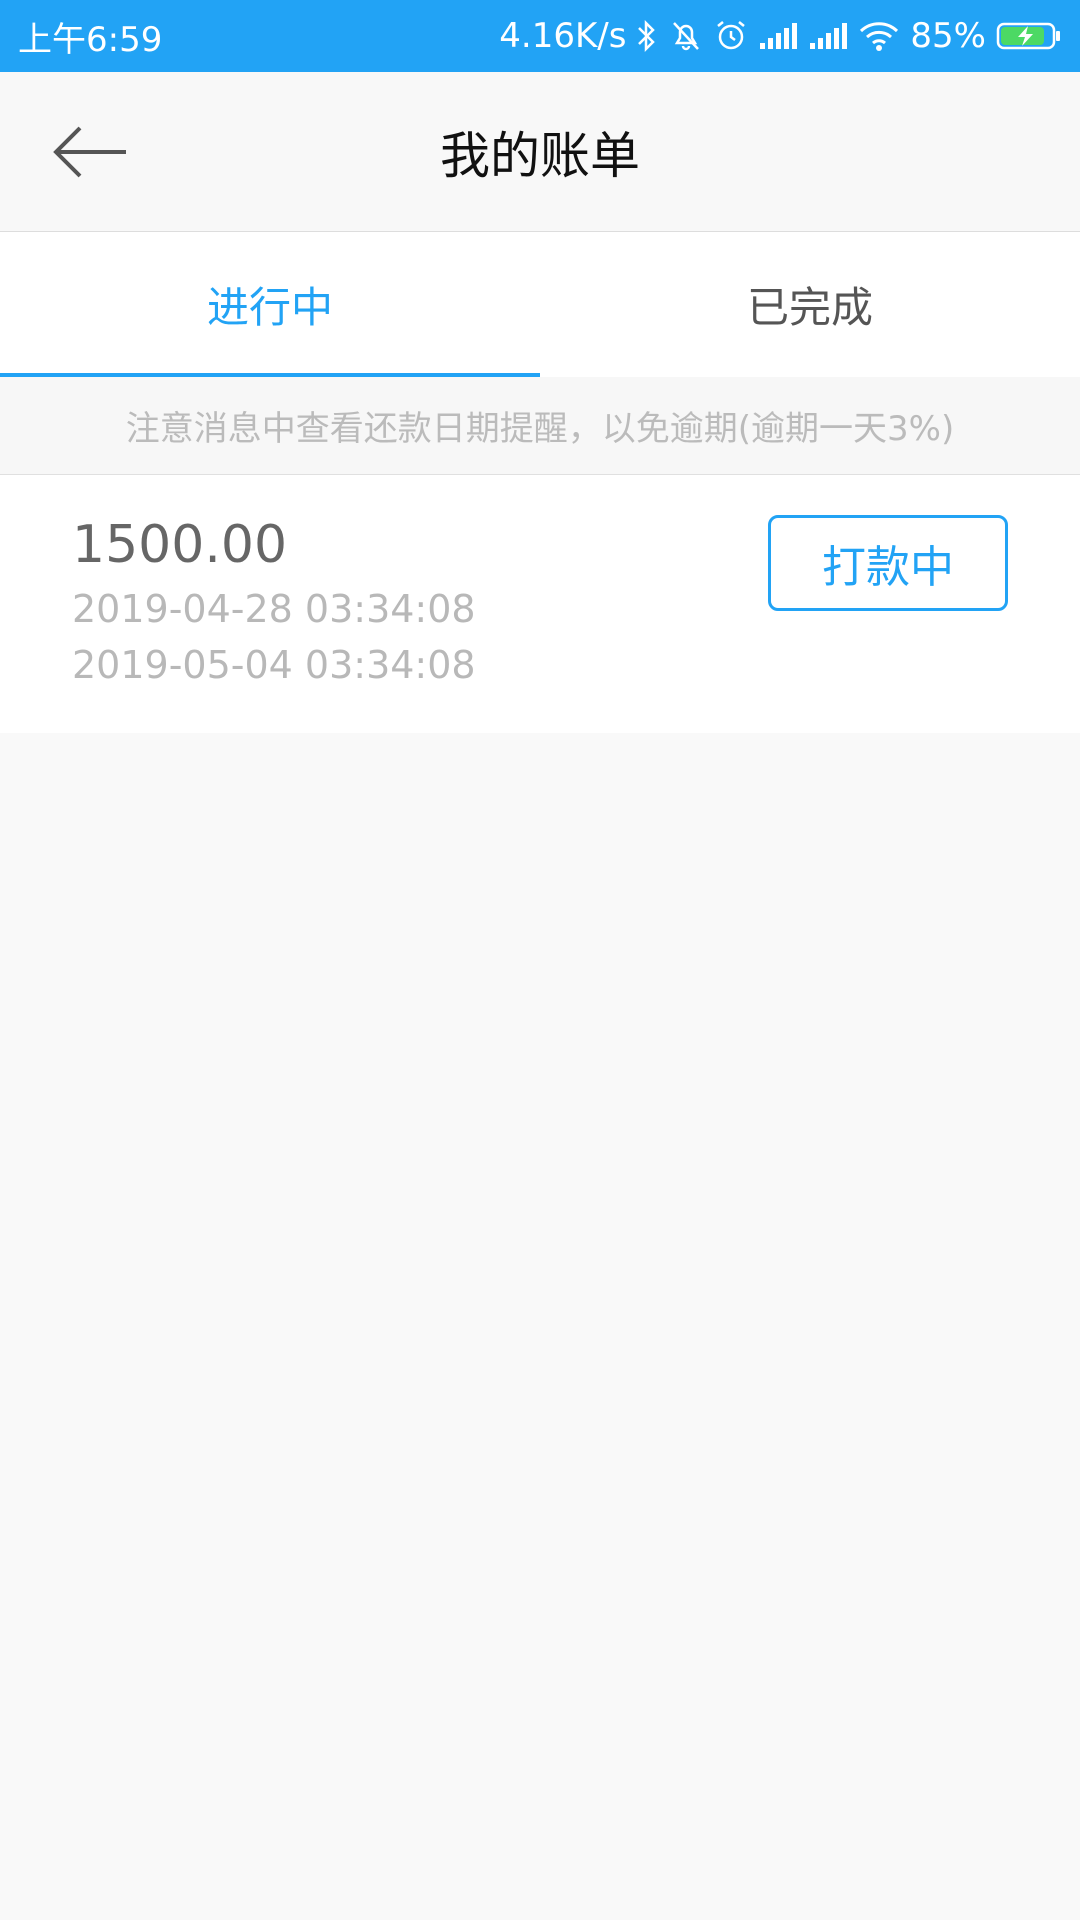 The image size is (1080, 1920). Describe the element at coordinates (1029, 36) in the screenshot. I see `battery-charging-icon` at that location.